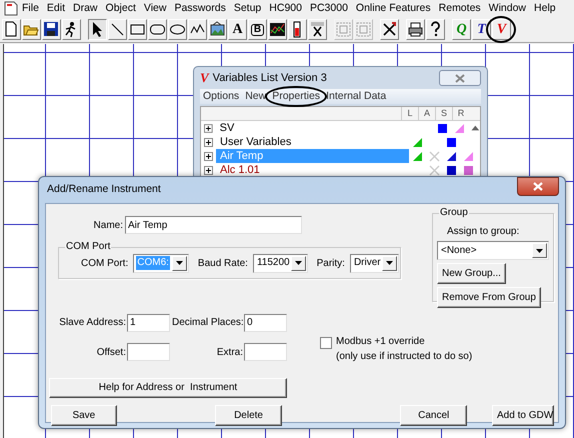  What do you see at coordinates (507, 8) in the screenshot?
I see `menu-item: Window` at bounding box center [507, 8].